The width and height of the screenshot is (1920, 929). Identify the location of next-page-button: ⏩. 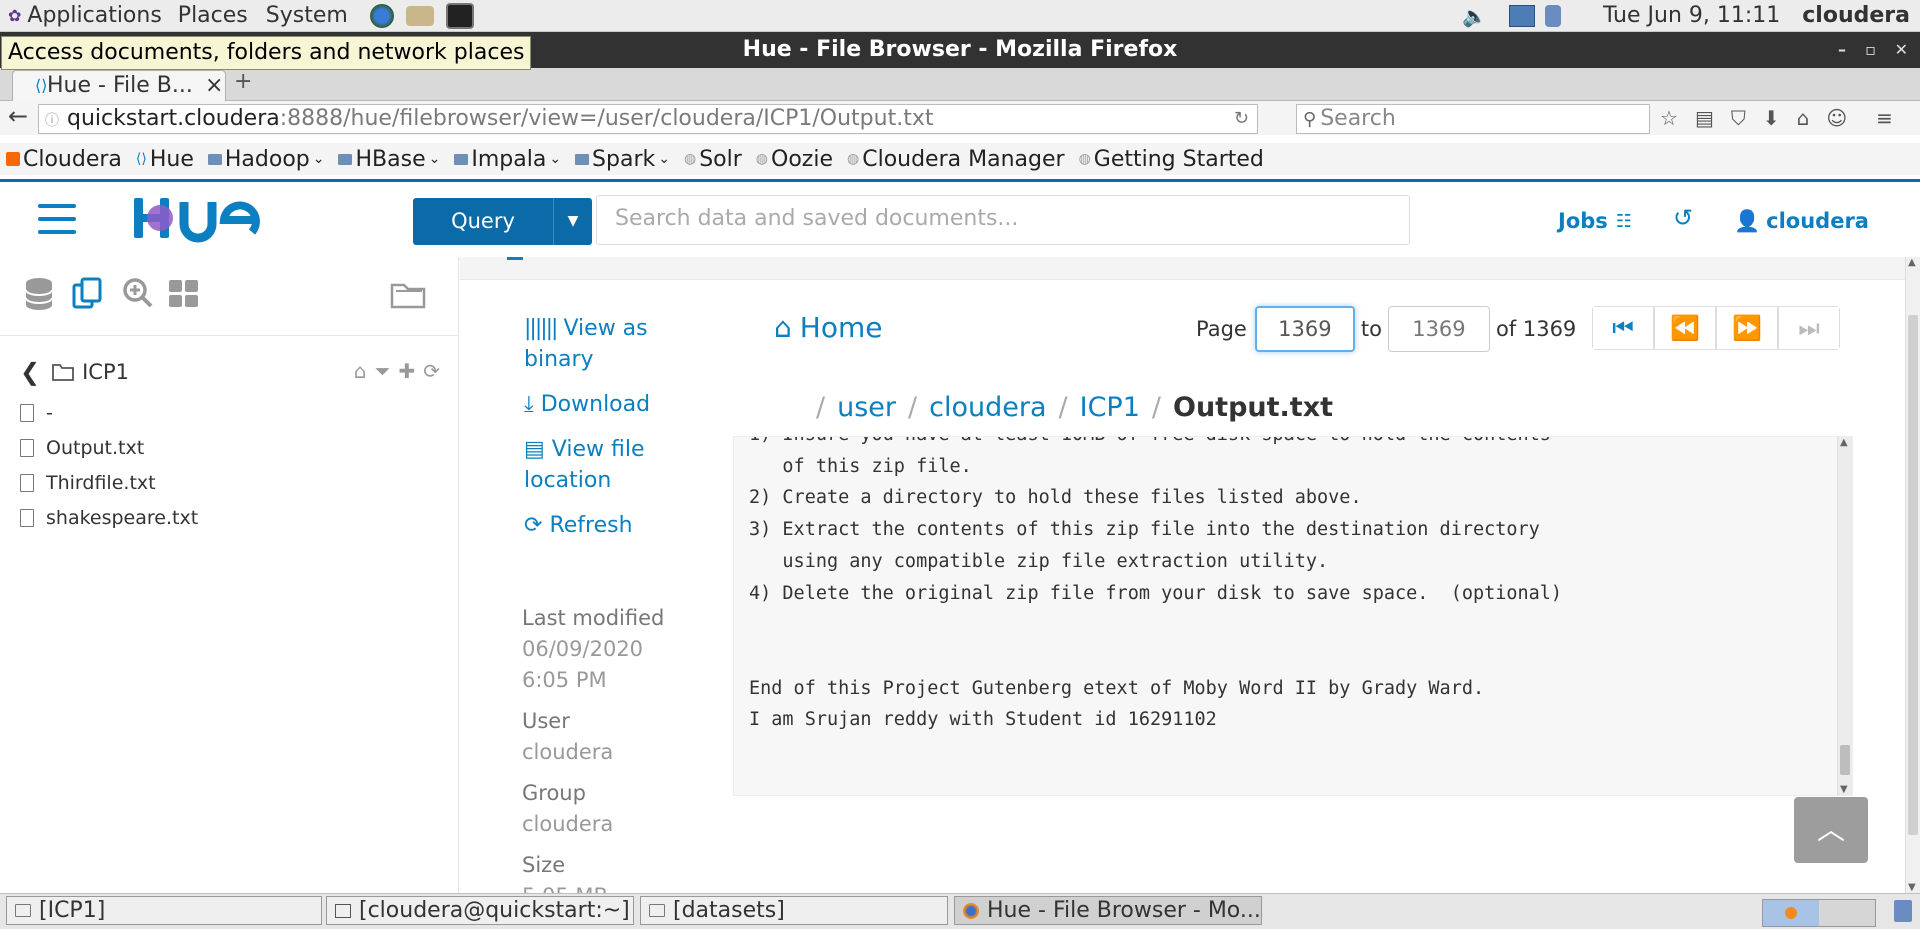
(1747, 328).